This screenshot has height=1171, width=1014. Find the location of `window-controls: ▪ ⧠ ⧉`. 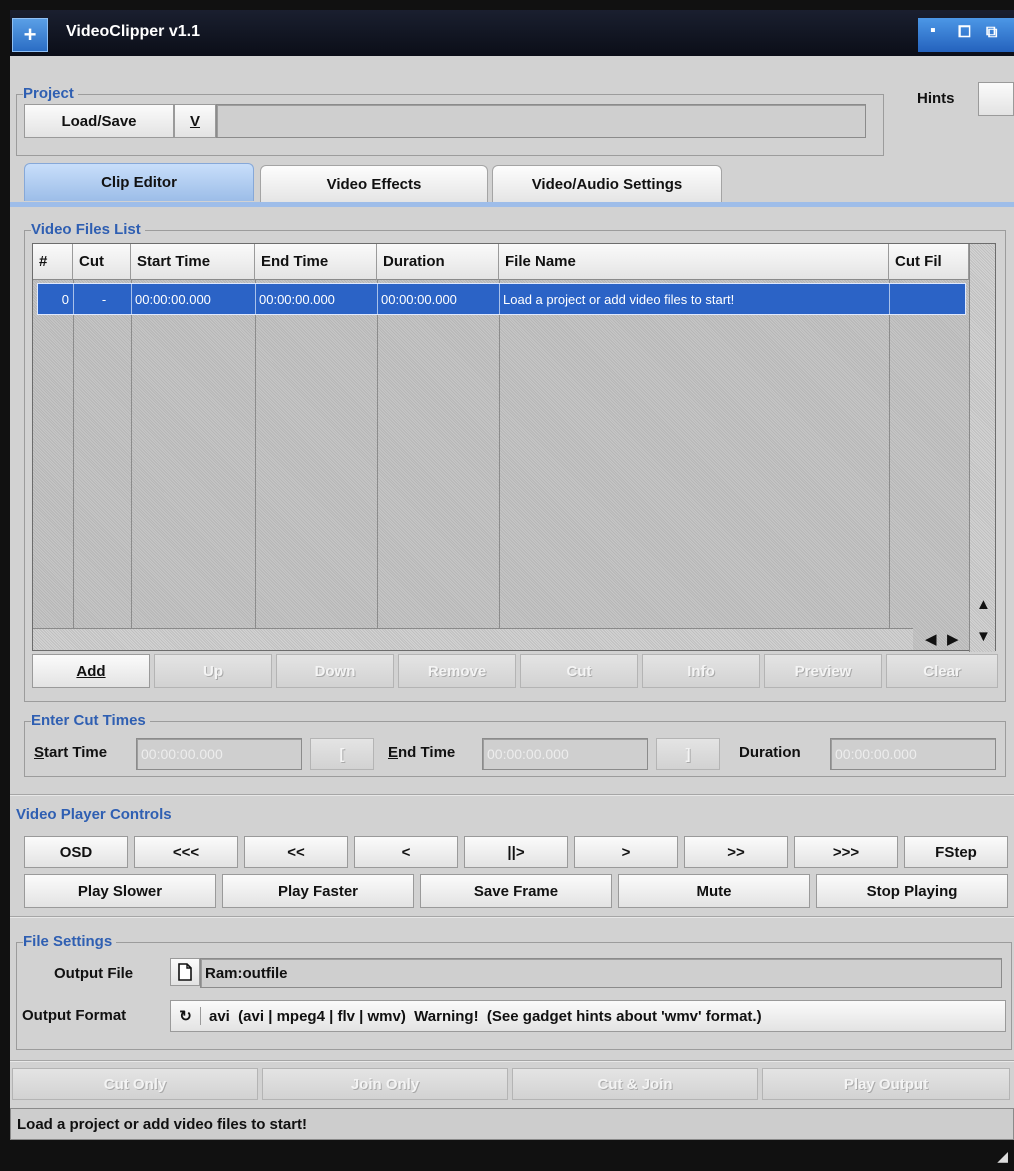

window-controls: ▪ ⧠ ⧉ is located at coordinates (966, 35).